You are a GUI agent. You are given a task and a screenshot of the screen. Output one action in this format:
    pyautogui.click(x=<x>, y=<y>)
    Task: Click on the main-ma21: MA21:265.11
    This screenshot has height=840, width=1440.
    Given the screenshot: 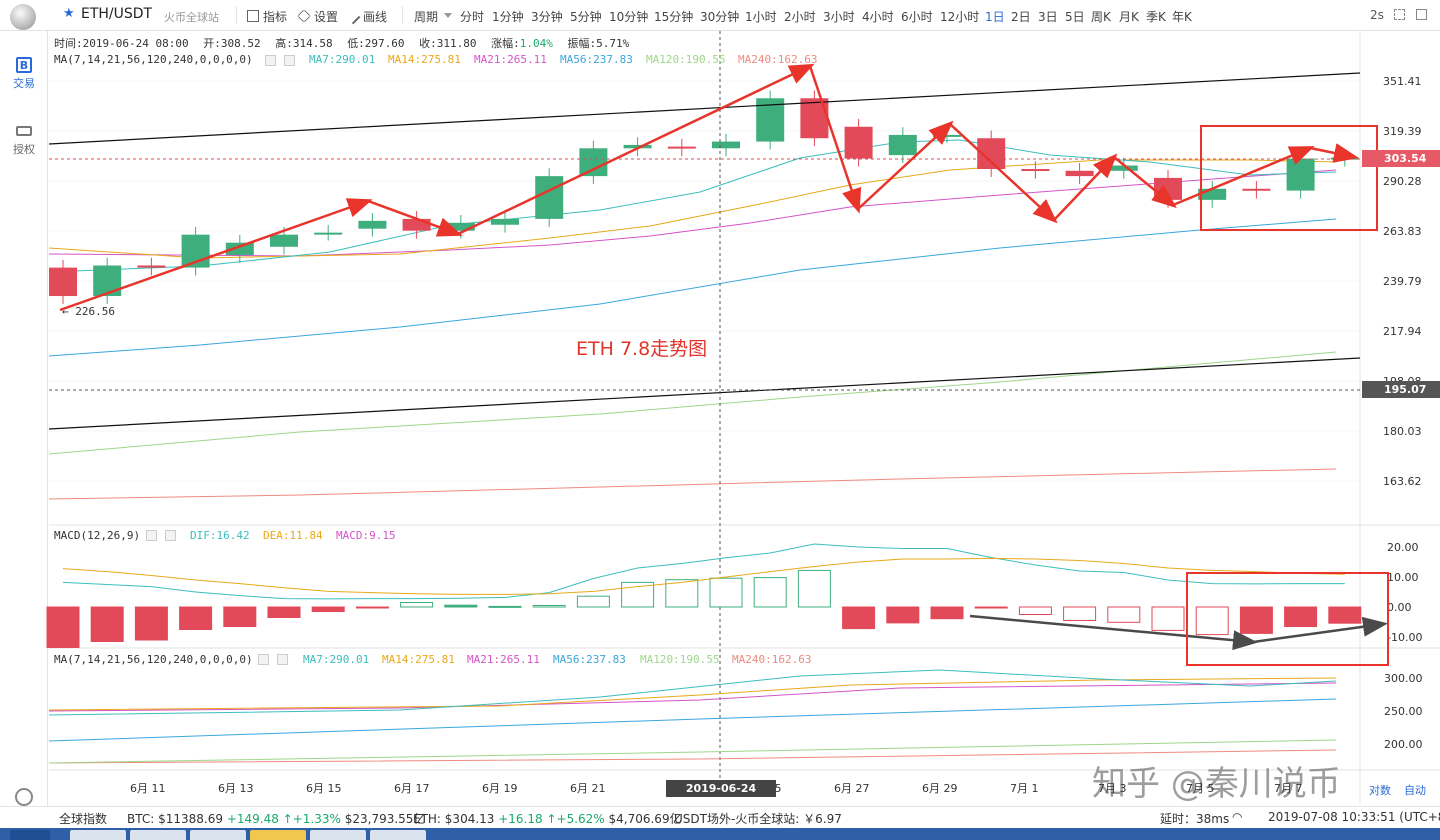 What is the action you would take?
    pyautogui.click(x=510, y=59)
    